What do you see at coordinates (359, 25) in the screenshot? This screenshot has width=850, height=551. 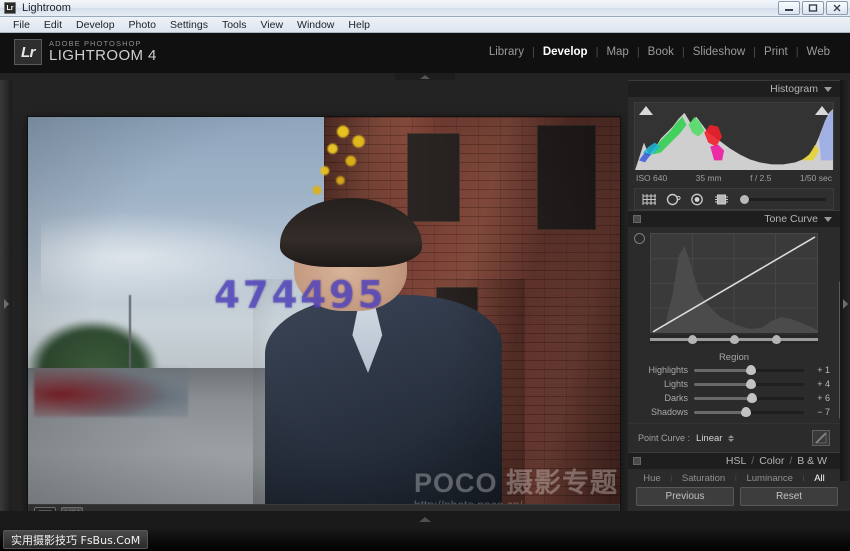 I see `menu-help: Help` at bounding box center [359, 25].